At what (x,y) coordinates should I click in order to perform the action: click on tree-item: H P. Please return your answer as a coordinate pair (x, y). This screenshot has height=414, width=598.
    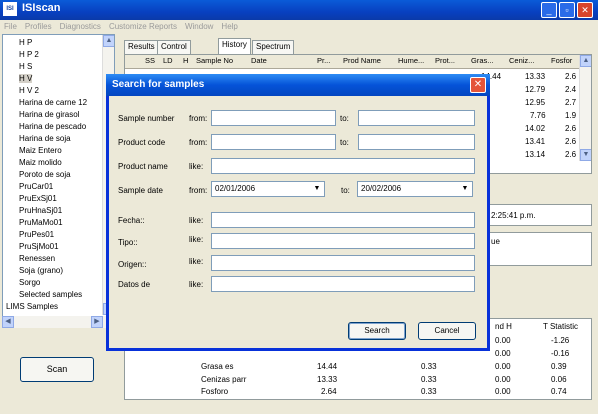
    Looking at the image, I should click on (25, 42).